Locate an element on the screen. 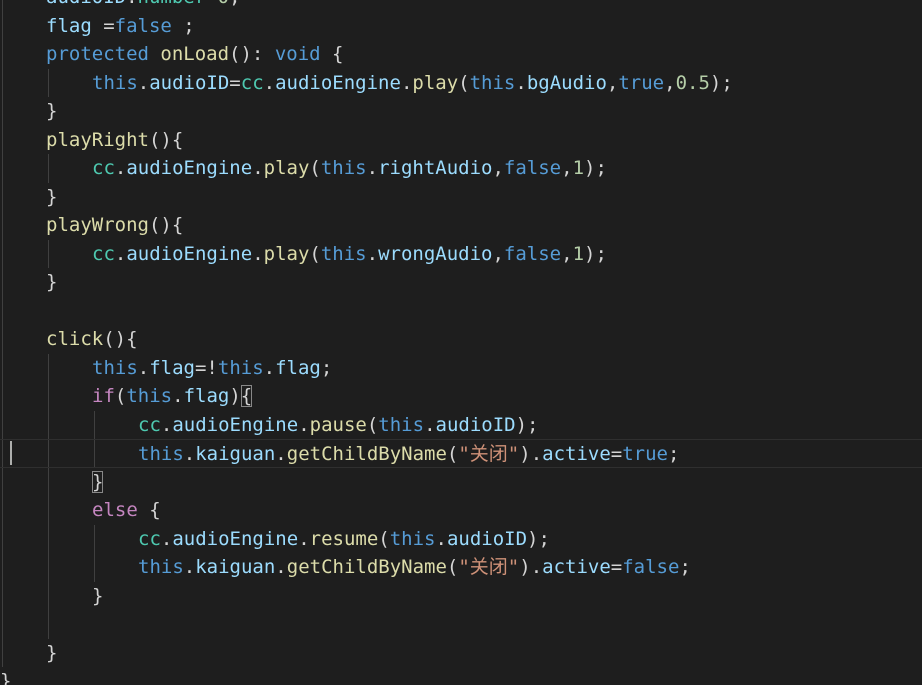 This screenshot has width=922, height=685. code-line: cc.audioEngine.pause(this.audioID); is located at coordinates (461, 425).